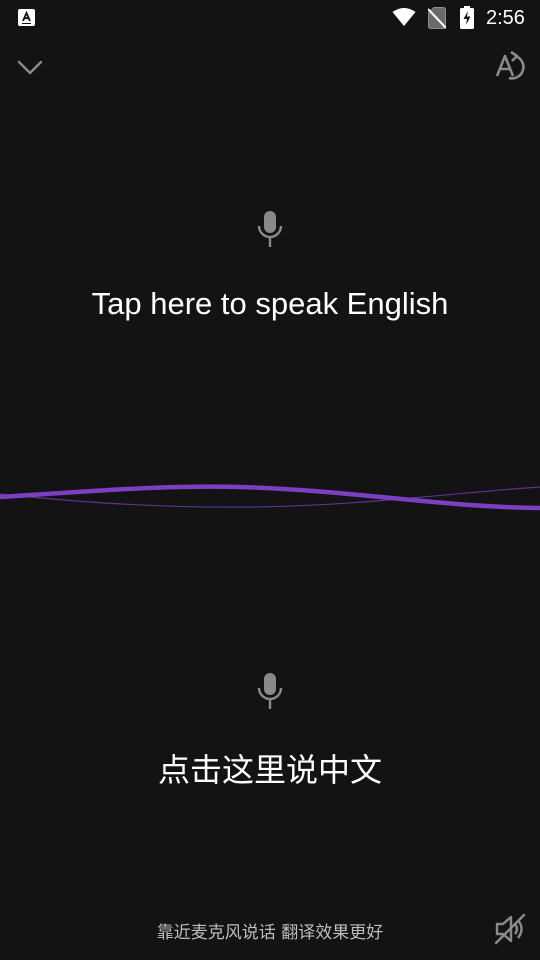 Image resolution: width=540 pixels, height=960 pixels. What do you see at coordinates (270, 18) in the screenshot?
I see `status-bar: 2:56` at bounding box center [270, 18].